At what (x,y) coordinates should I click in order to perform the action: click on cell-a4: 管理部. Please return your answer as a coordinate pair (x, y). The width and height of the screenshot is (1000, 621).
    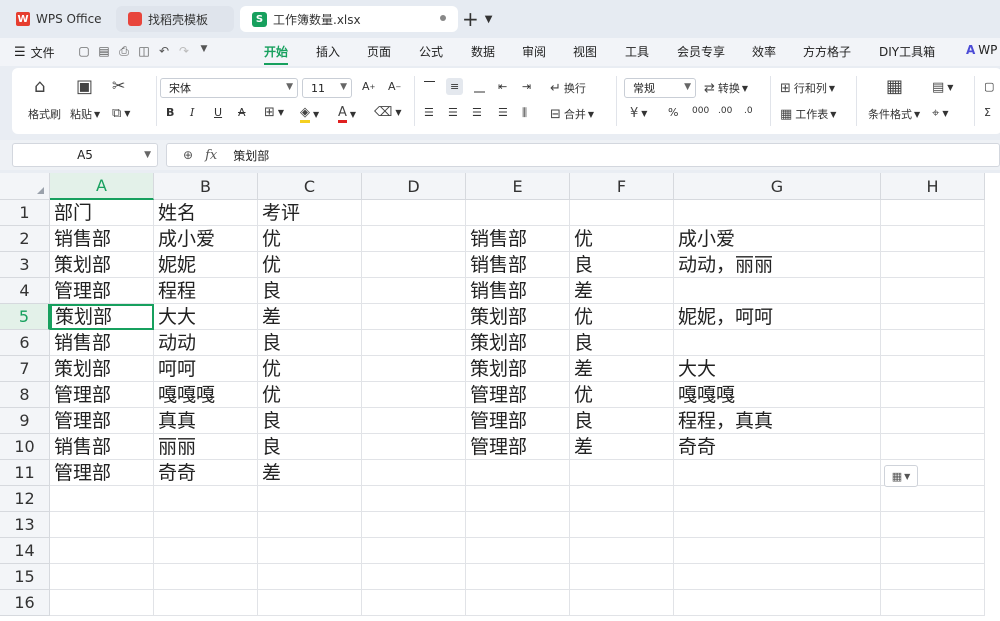
    Looking at the image, I should click on (102, 291).